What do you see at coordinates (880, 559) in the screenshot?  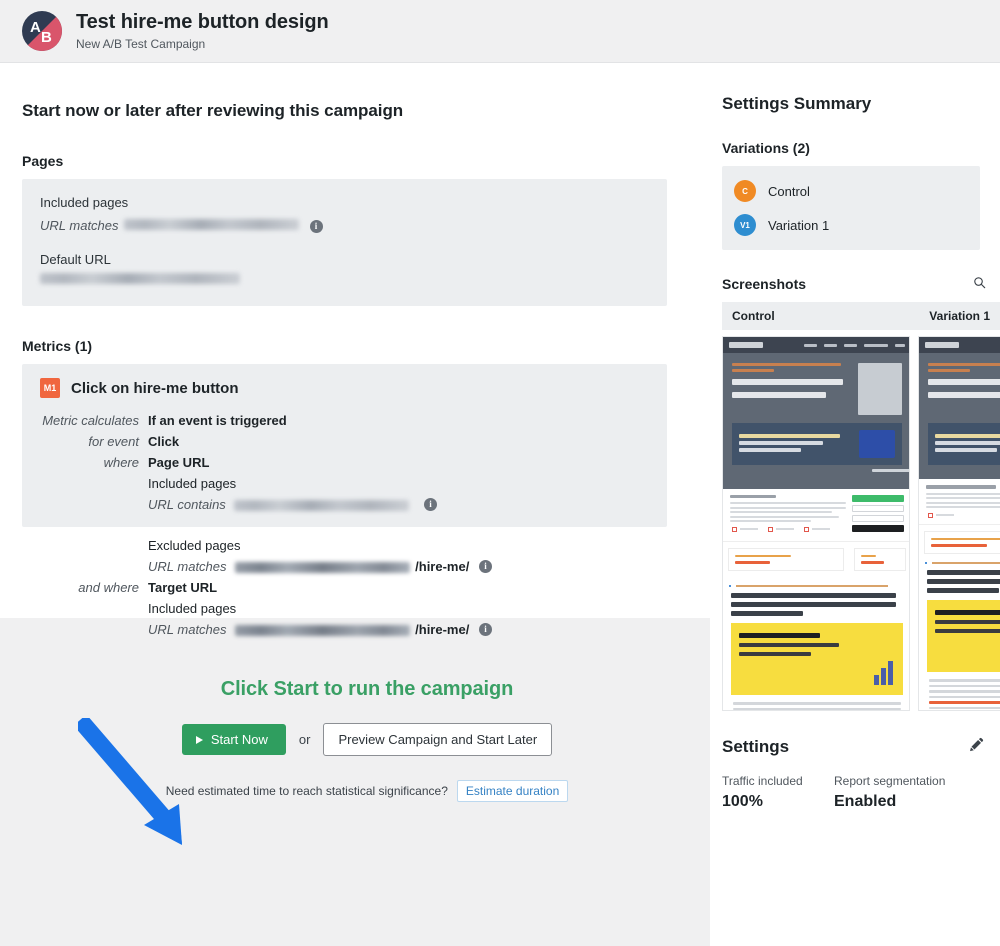 I see `mini-sidebar-card` at bounding box center [880, 559].